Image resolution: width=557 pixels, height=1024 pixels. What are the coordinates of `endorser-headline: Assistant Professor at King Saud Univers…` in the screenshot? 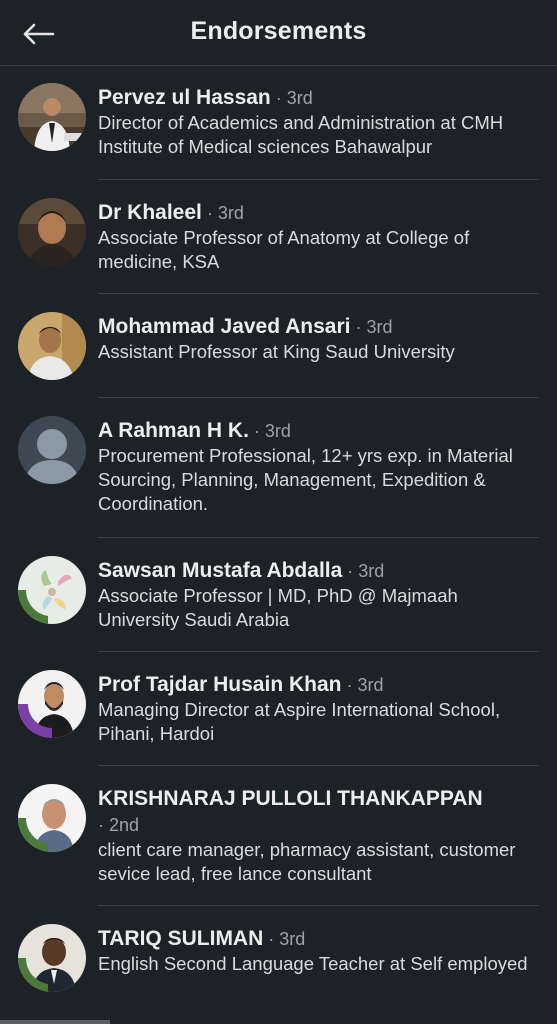 It's located at (276, 351).